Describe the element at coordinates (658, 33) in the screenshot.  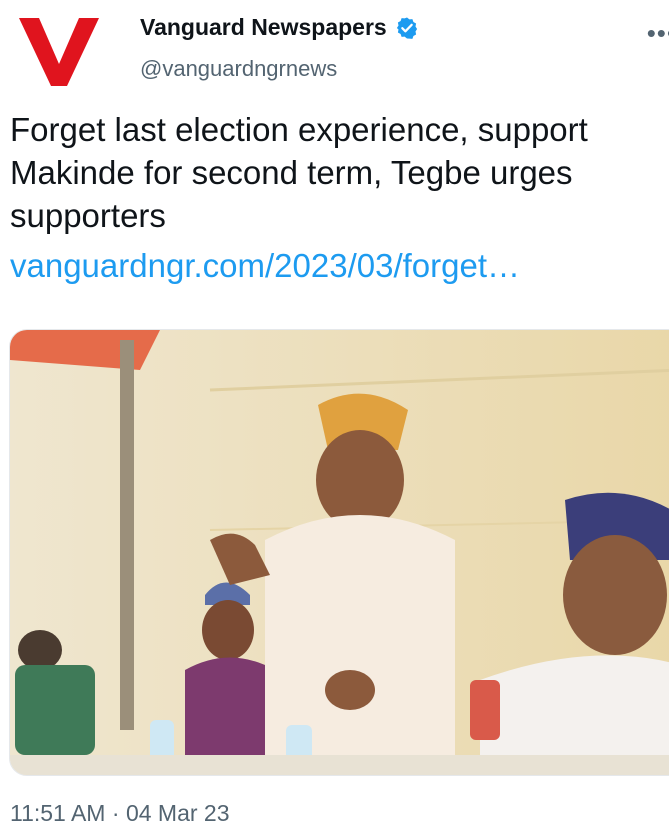
I see `more-options-icon: •••` at that location.